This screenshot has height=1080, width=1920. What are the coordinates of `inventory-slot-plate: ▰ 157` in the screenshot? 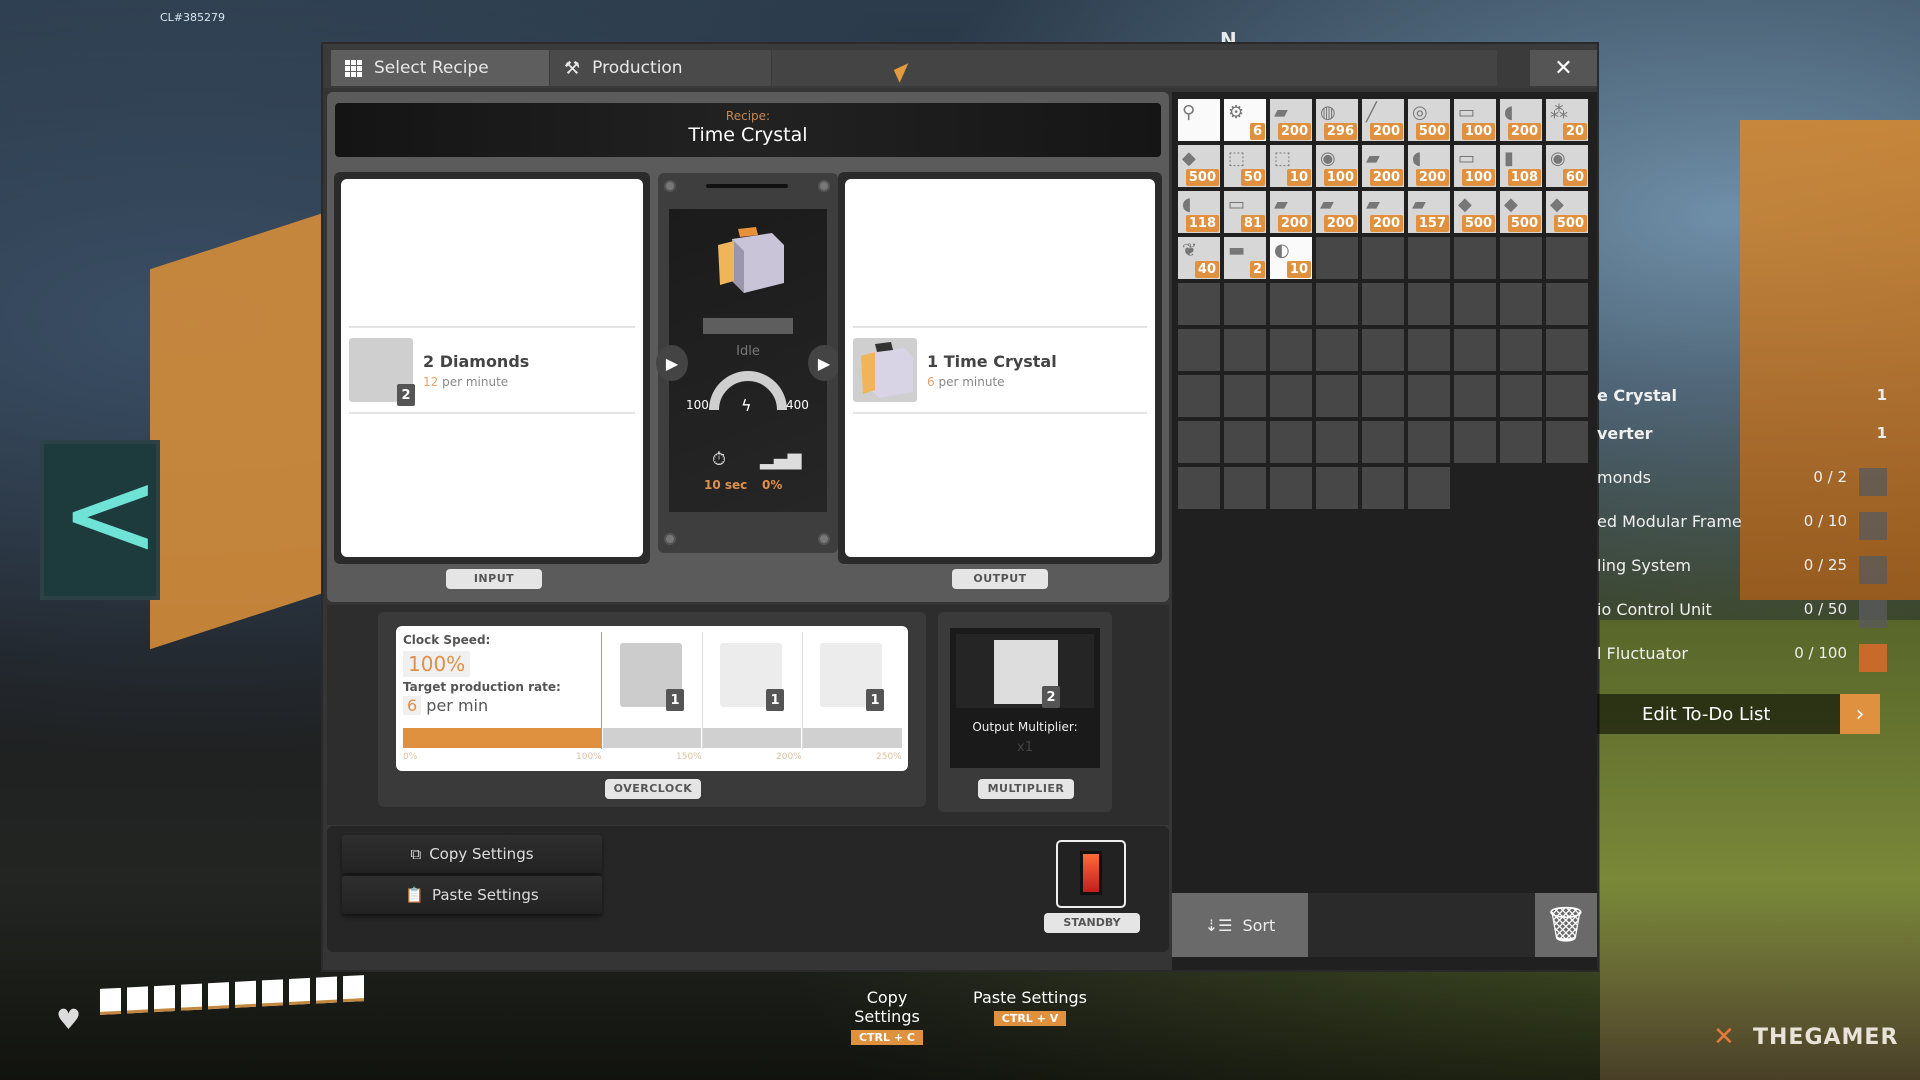 It's located at (1429, 212).